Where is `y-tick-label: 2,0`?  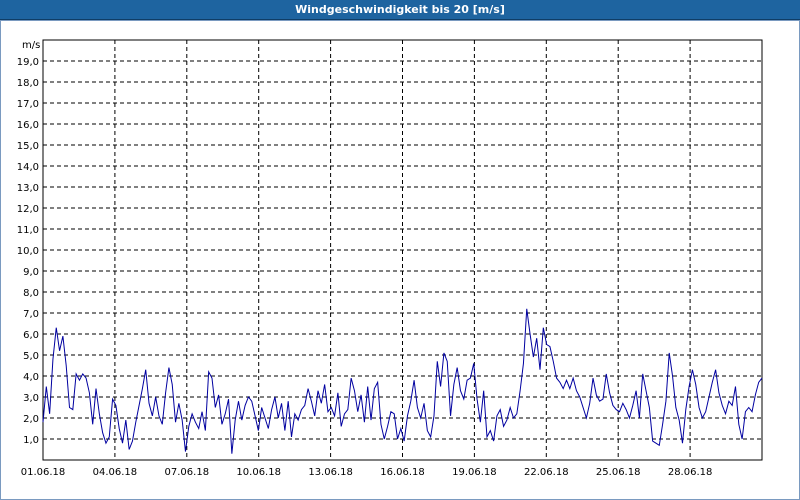 y-tick-label: 2,0 is located at coordinates (31, 419).